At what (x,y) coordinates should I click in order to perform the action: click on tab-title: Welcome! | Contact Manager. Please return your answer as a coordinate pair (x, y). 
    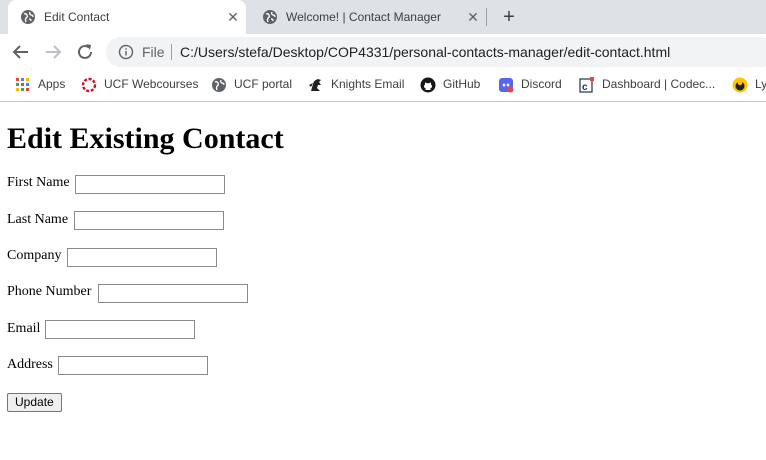
    Looking at the image, I should click on (363, 17).